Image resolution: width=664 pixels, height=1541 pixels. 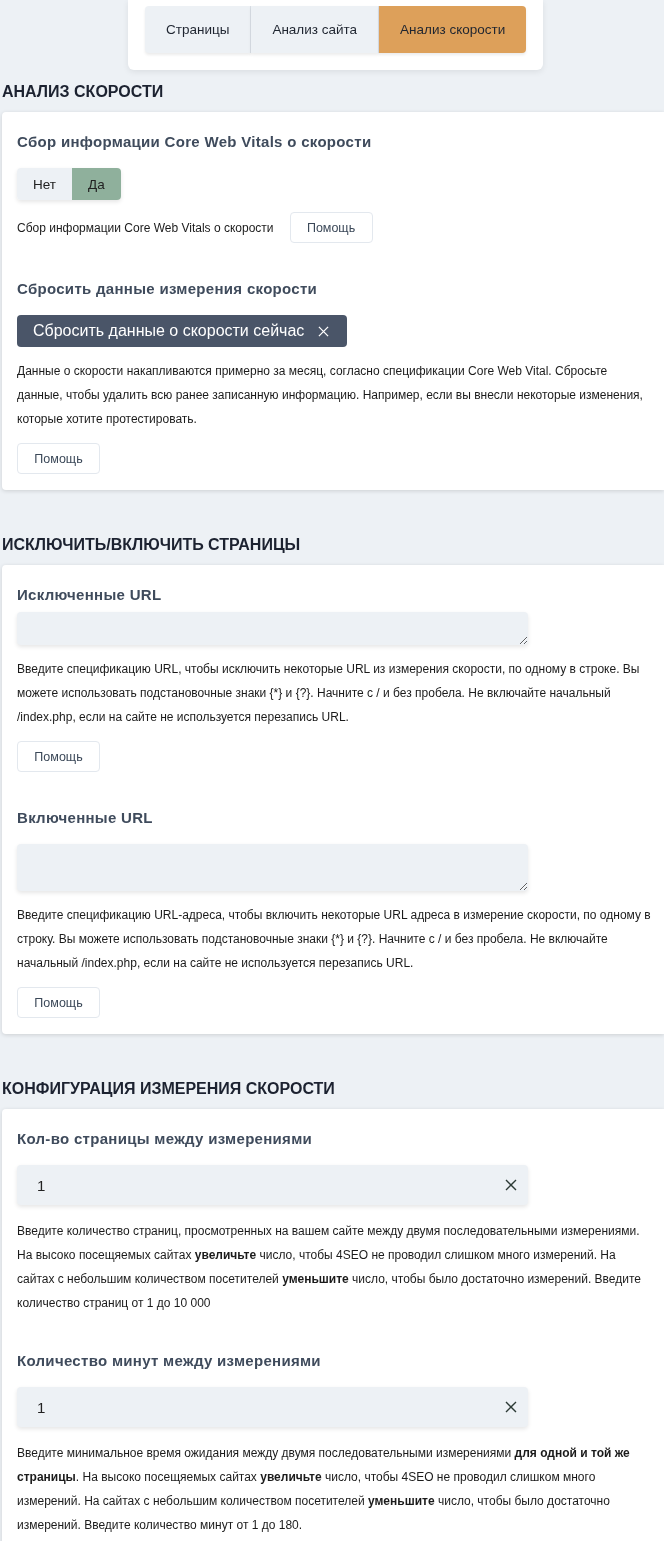 I want to click on section-heading: ИСКЛЮЧИТЬ/ВКЛЮЧИТЬ СТРАНИЦЫ, so click(x=152, y=545).